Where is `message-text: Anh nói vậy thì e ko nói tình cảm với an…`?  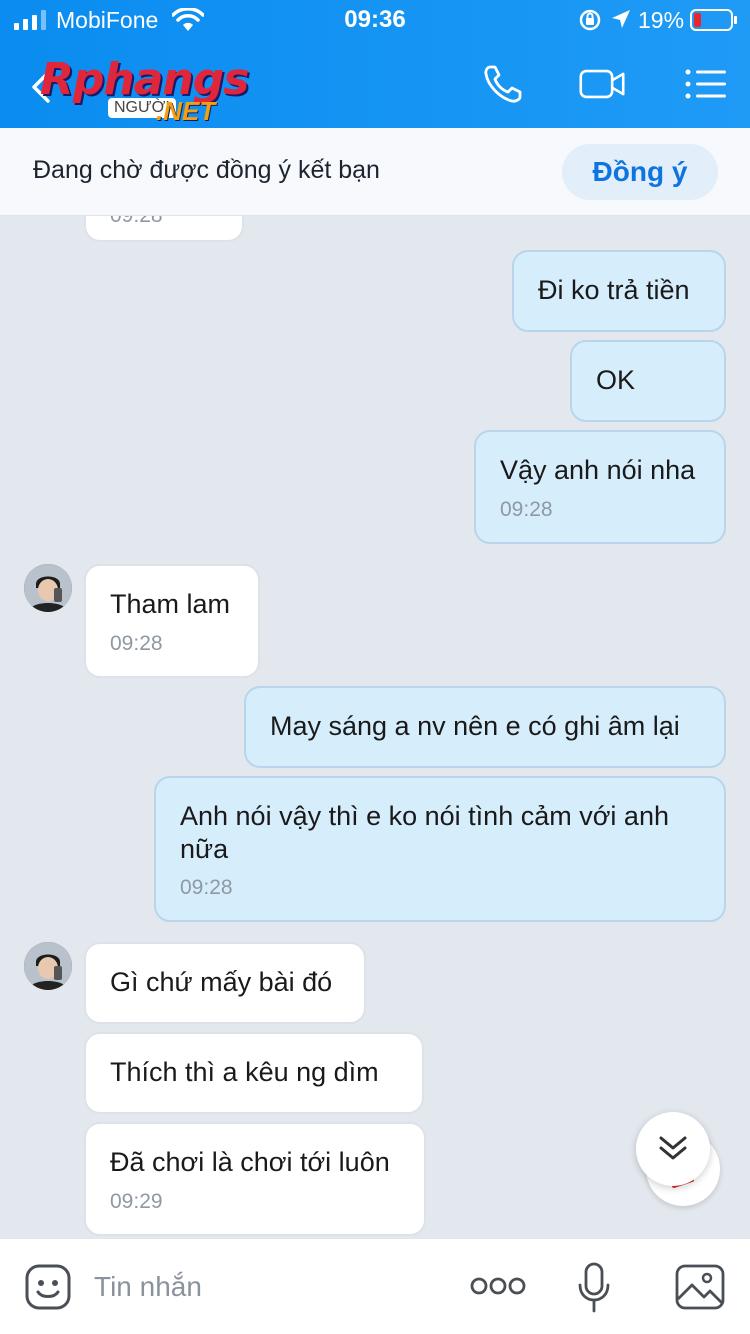 message-text: Anh nói vậy thì e ko nói tình cảm với an… is located at coordinates (424, 832).